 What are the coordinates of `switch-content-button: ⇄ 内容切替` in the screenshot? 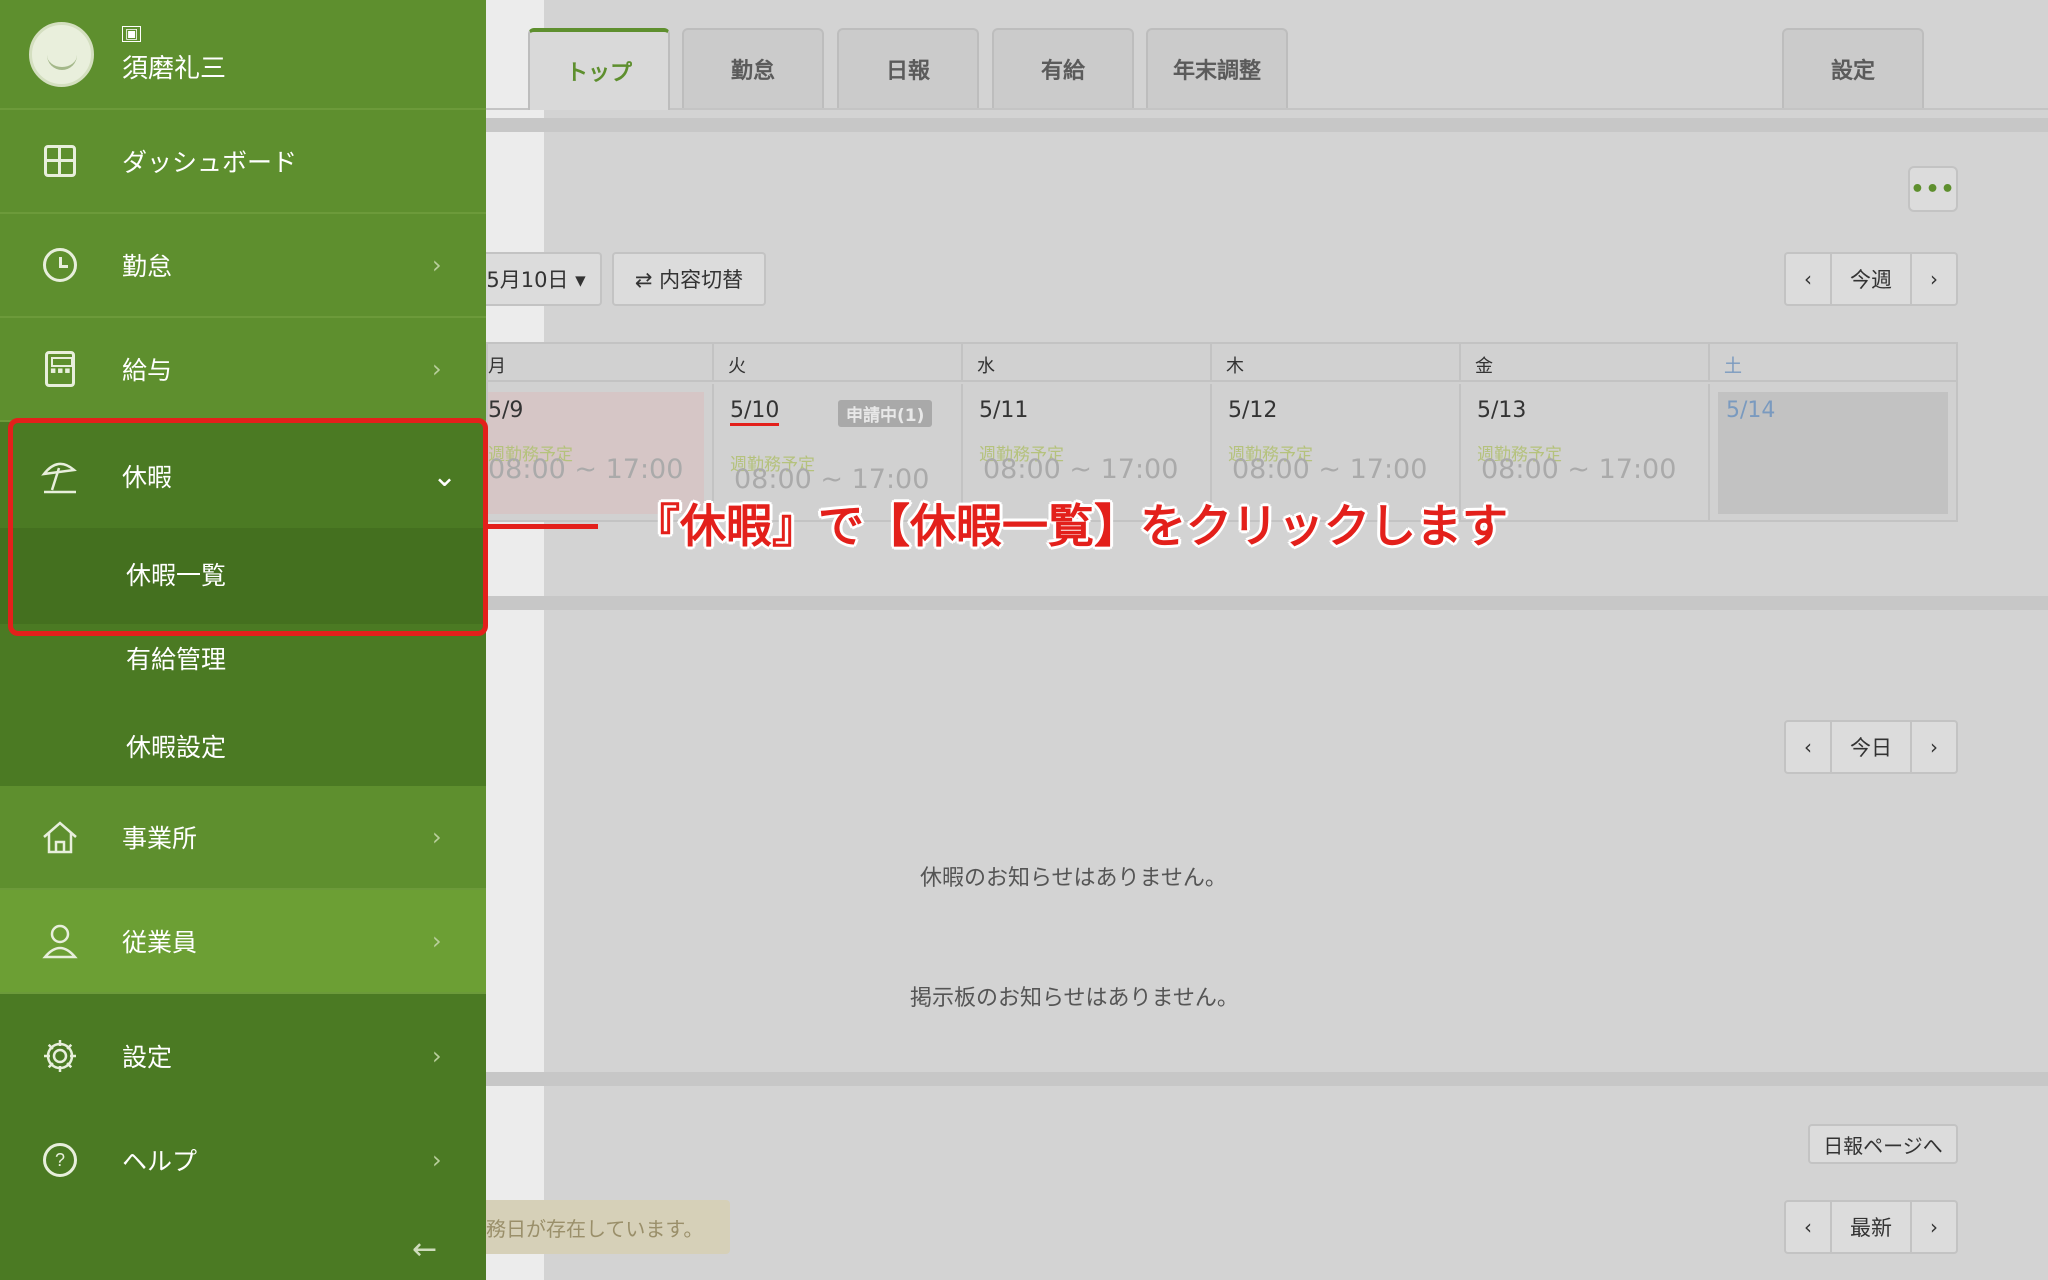 It's located at (689, 279).